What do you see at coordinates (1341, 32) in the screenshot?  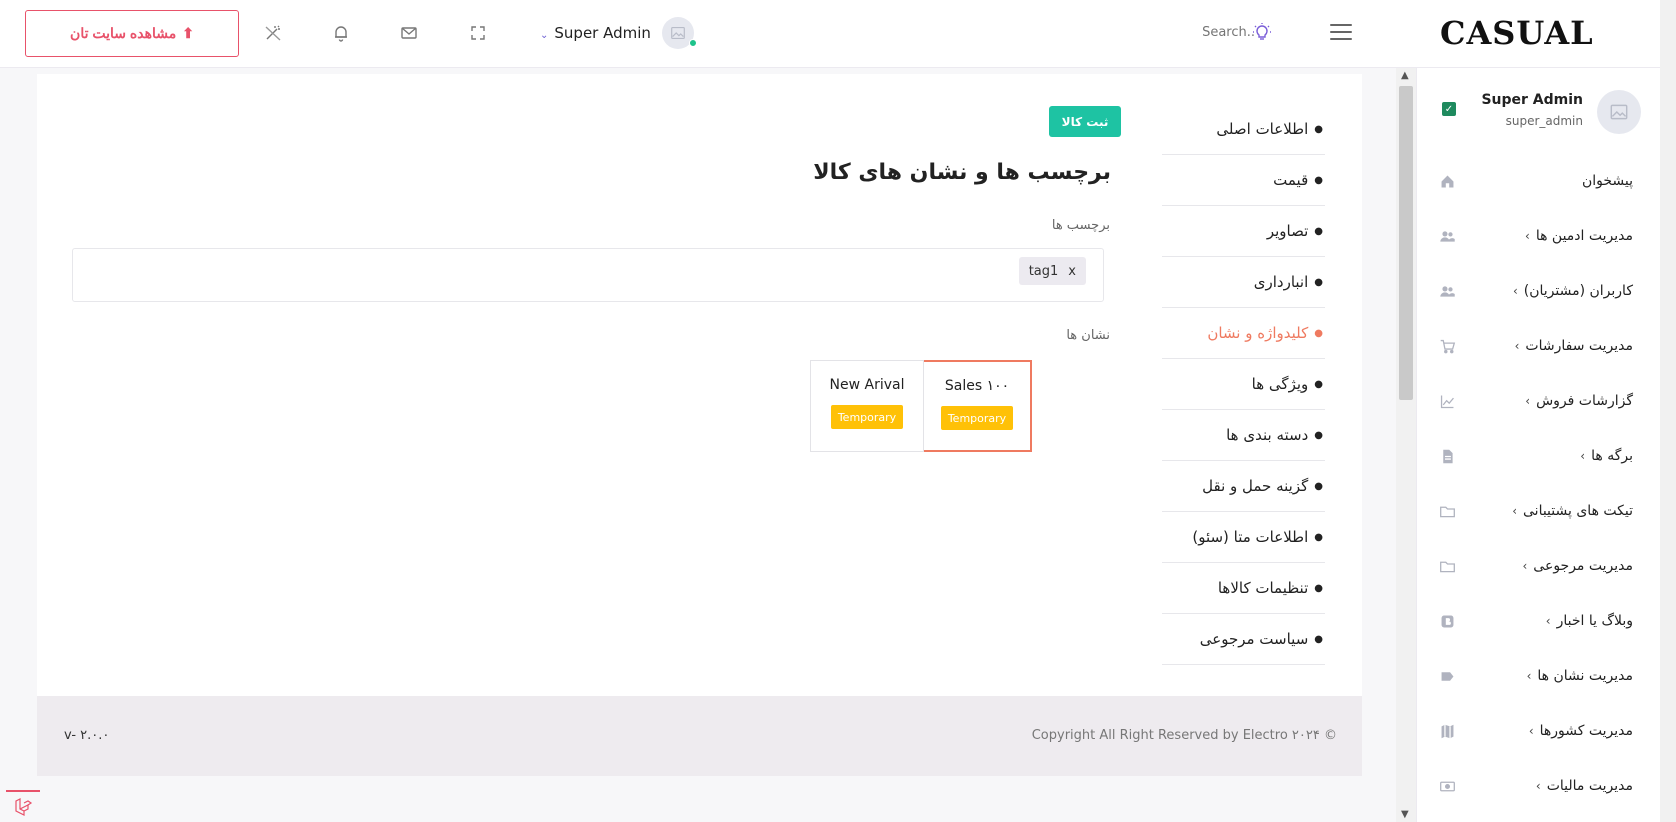 I see `menu-toggle-icon` at bounding box center [1341, 32].